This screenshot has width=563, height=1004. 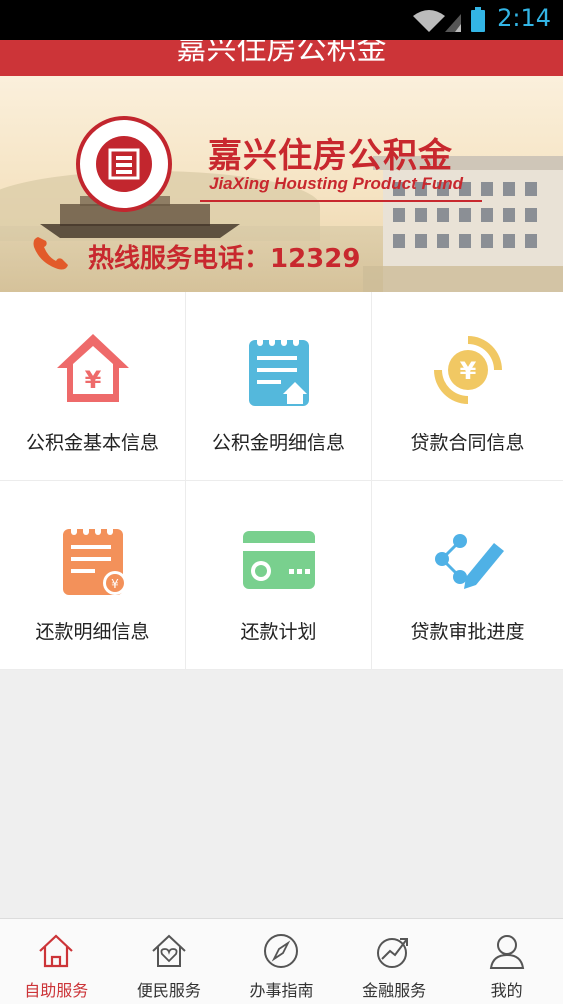 I want to click on grid-item-loan-progress: 贷款审批进度, so click(x=467, y=575).